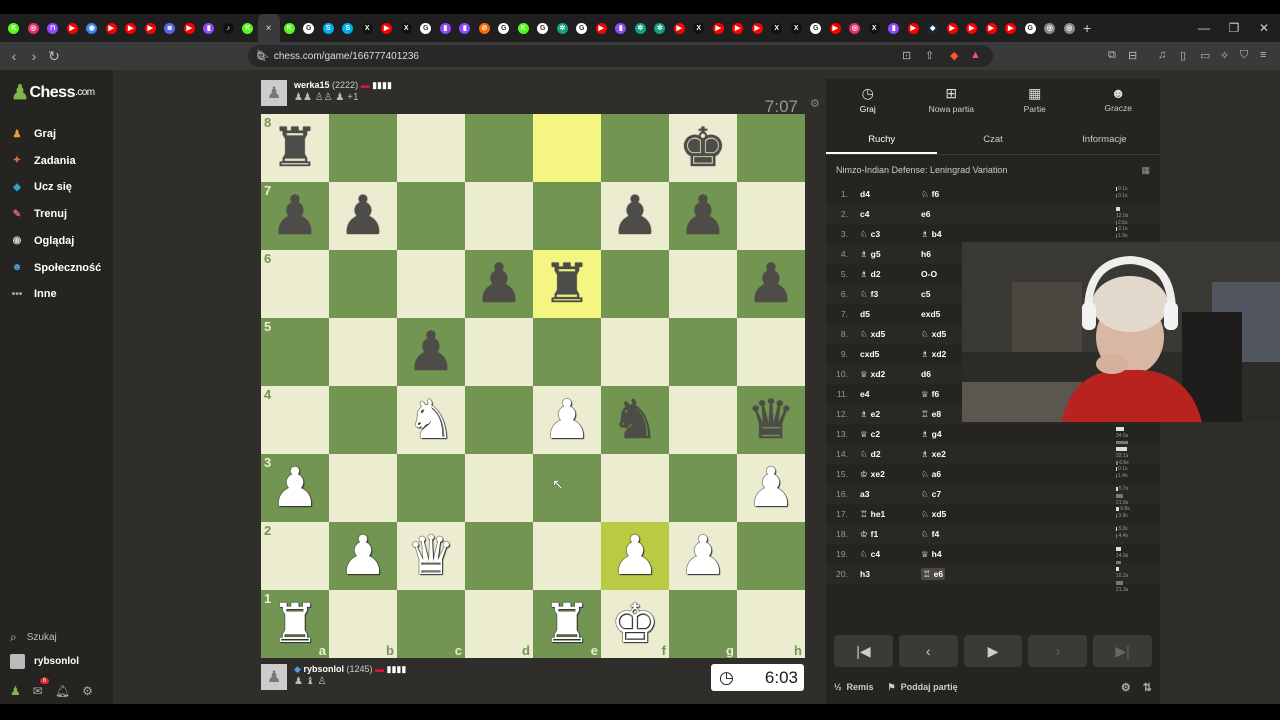  What do you see at coordinates (771, 556) in the screenshot?
I see `square-h2` at bounding box center [771, 556].